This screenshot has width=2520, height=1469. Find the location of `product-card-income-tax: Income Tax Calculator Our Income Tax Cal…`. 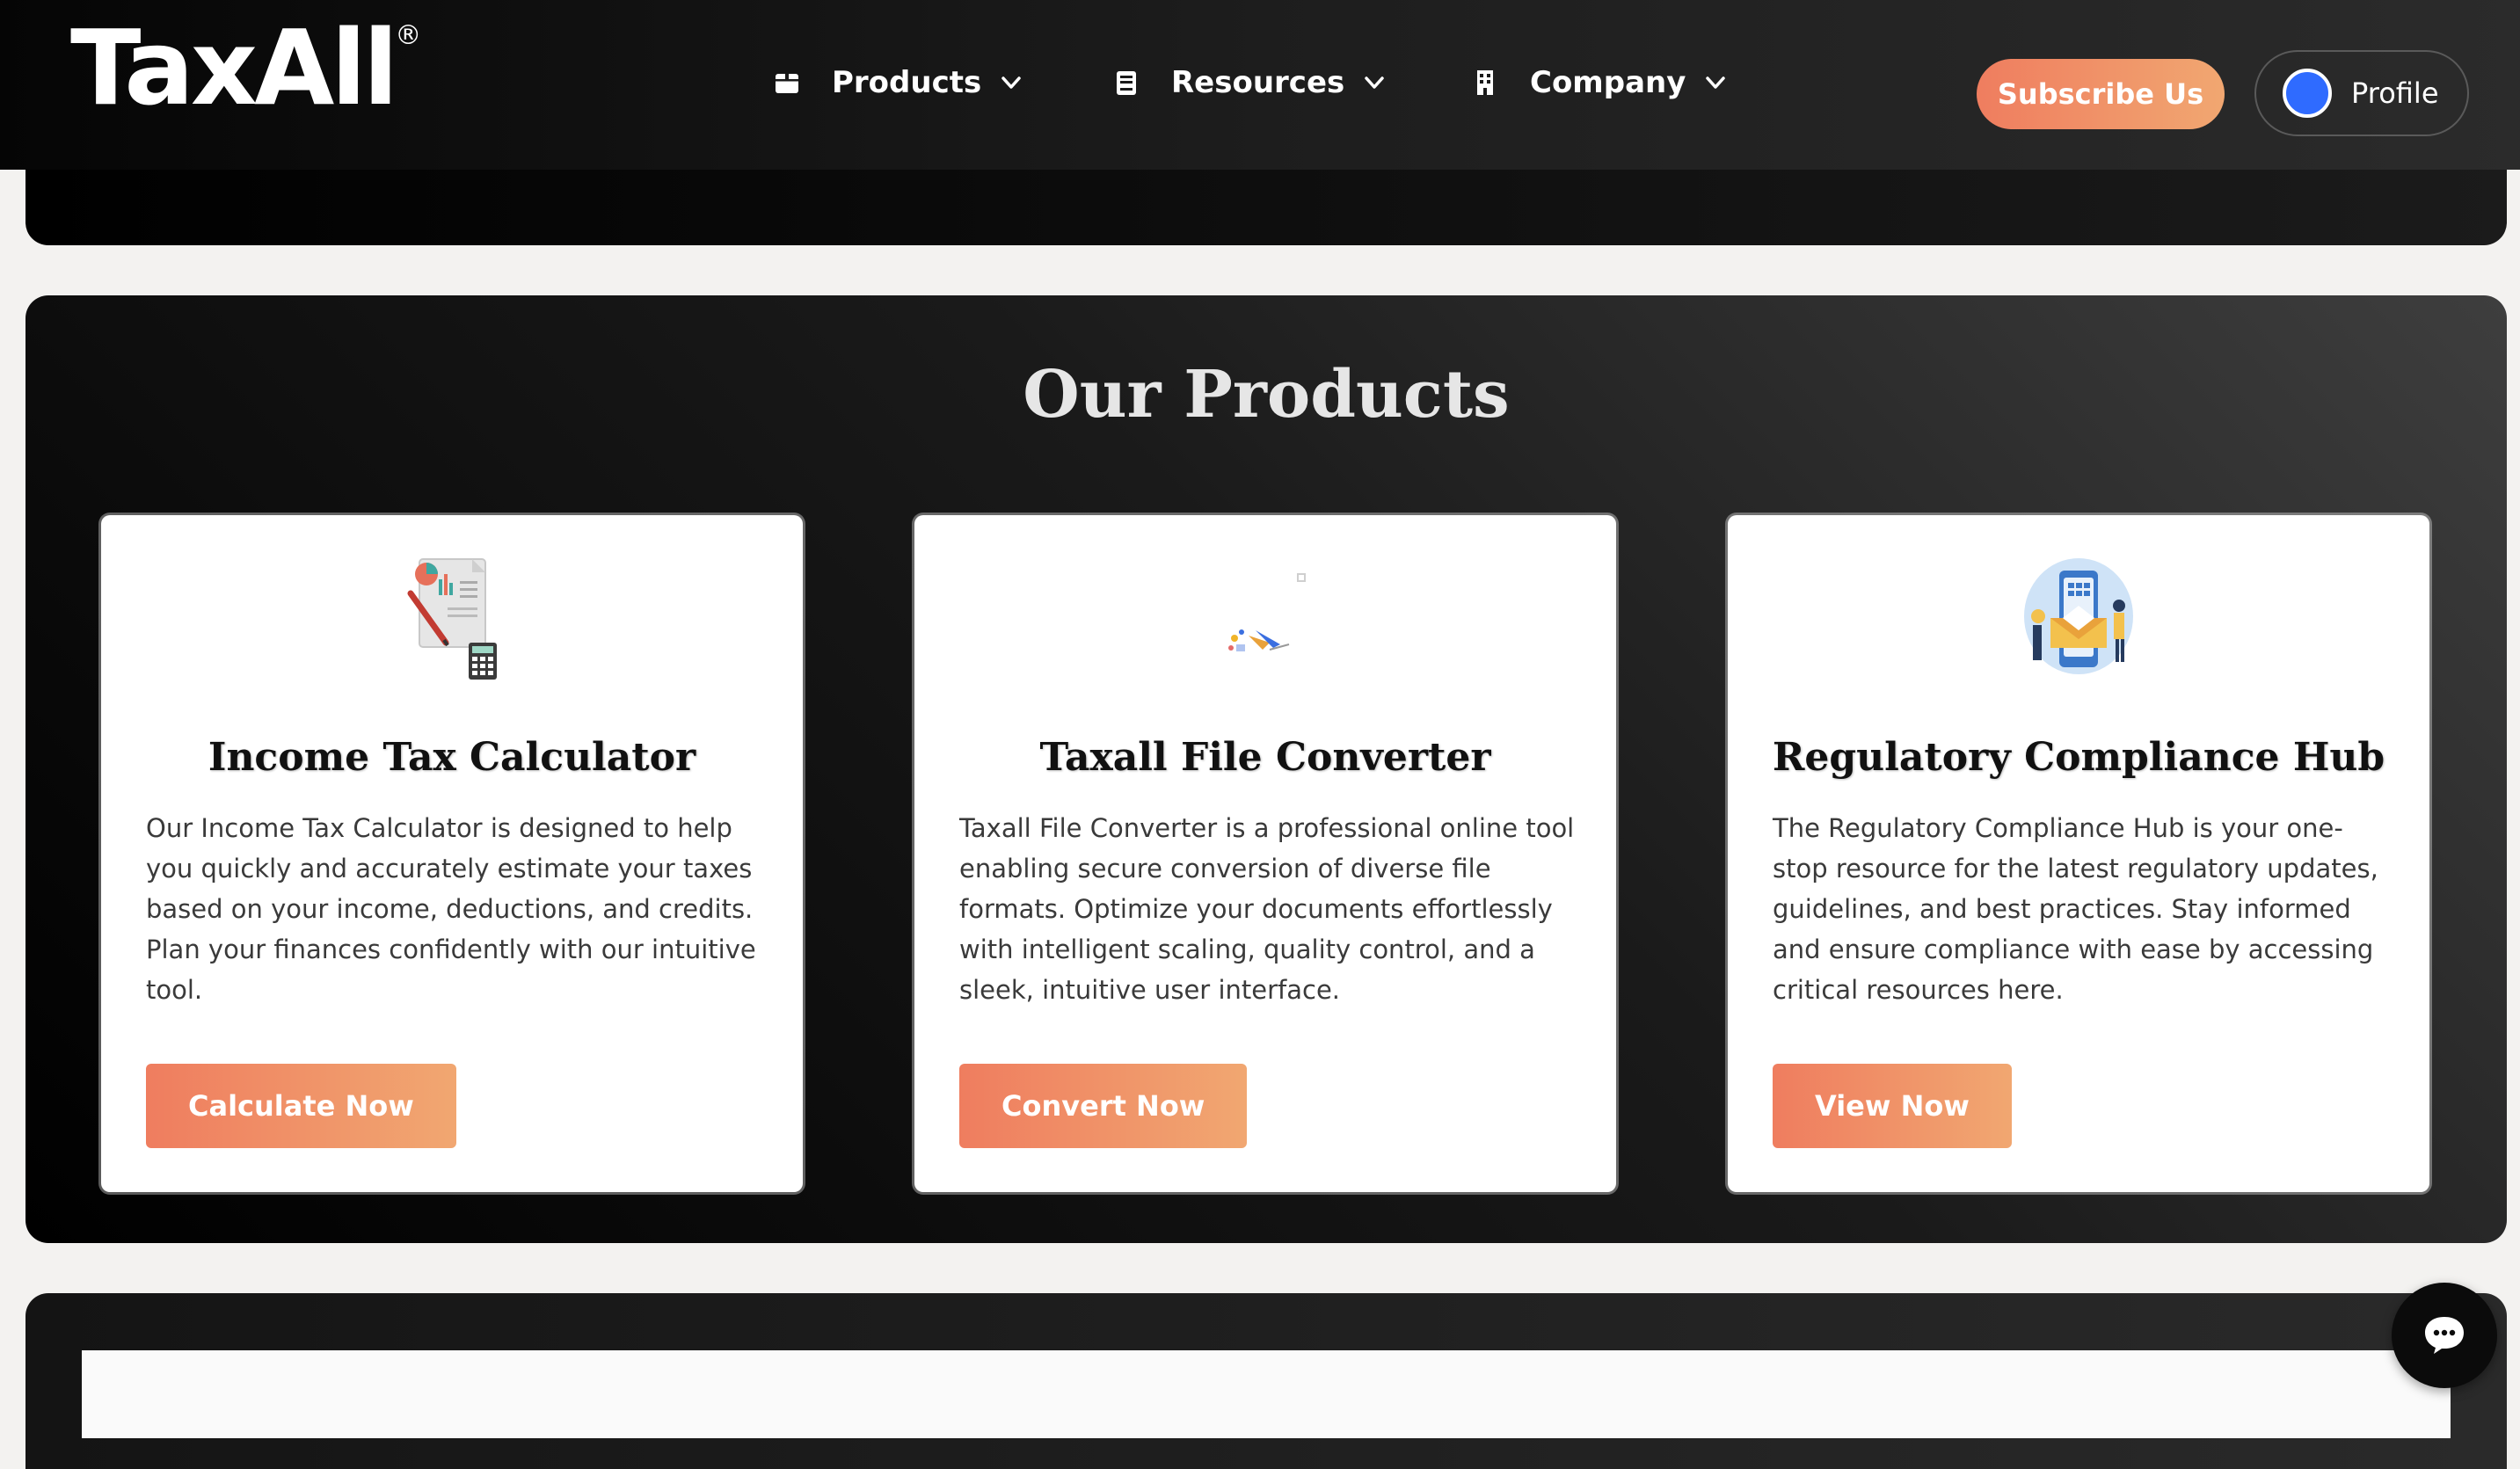

product-card-income-tax: Income Tax Calculator Our Income Tax Cal… is located at coordinates (452, 853).